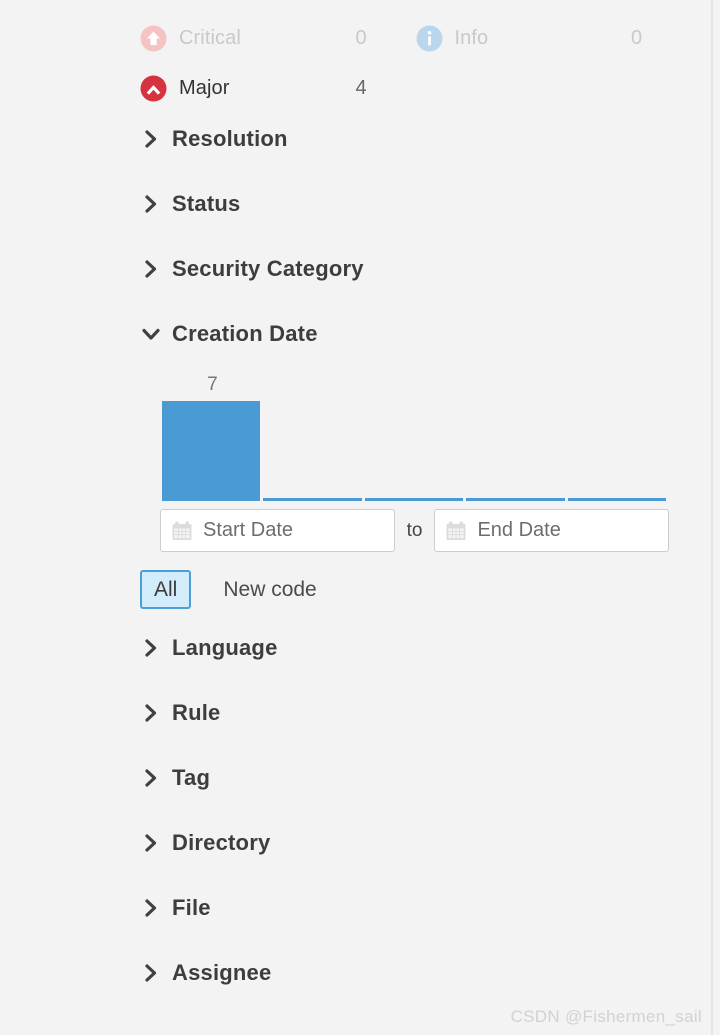  What do you see at coordinates (166, 590) in the screenshot?
I see `toggle-all-button: All` at bounding box center [166, 590].